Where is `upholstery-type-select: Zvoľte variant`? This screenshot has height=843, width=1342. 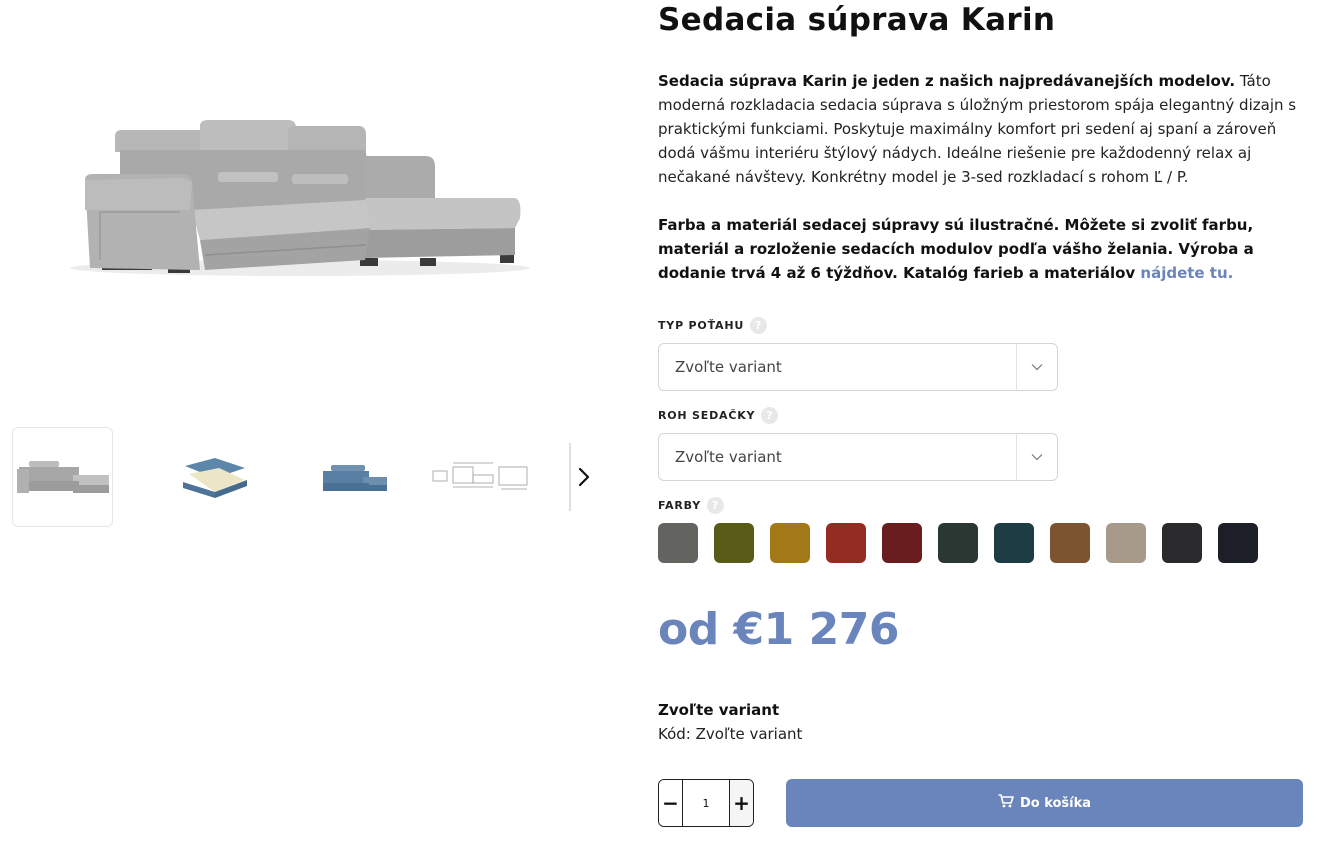 upholstery-type-select: Zvoľte variant is located at coordinates (858, 367).